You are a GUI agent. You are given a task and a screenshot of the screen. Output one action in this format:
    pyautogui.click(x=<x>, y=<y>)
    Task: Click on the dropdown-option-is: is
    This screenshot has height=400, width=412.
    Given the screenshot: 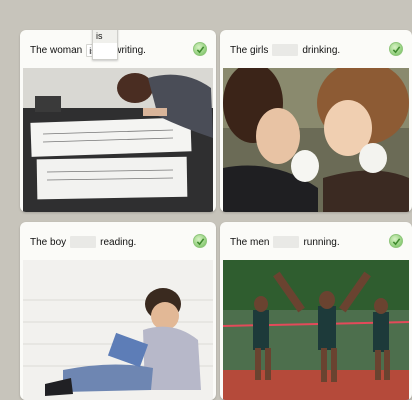 What is the action you would take?
    pyautogui.click(x=105, y=36)
    